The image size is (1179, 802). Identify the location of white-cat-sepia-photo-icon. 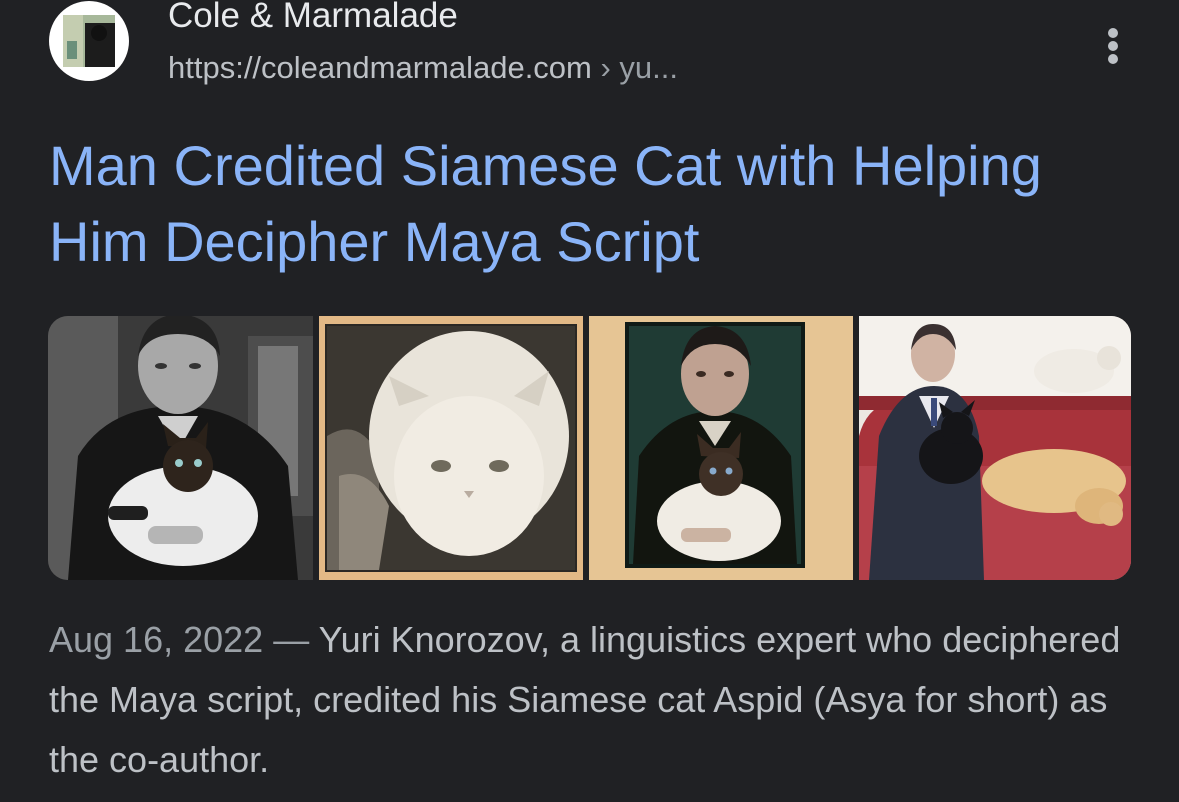
(451, 448).